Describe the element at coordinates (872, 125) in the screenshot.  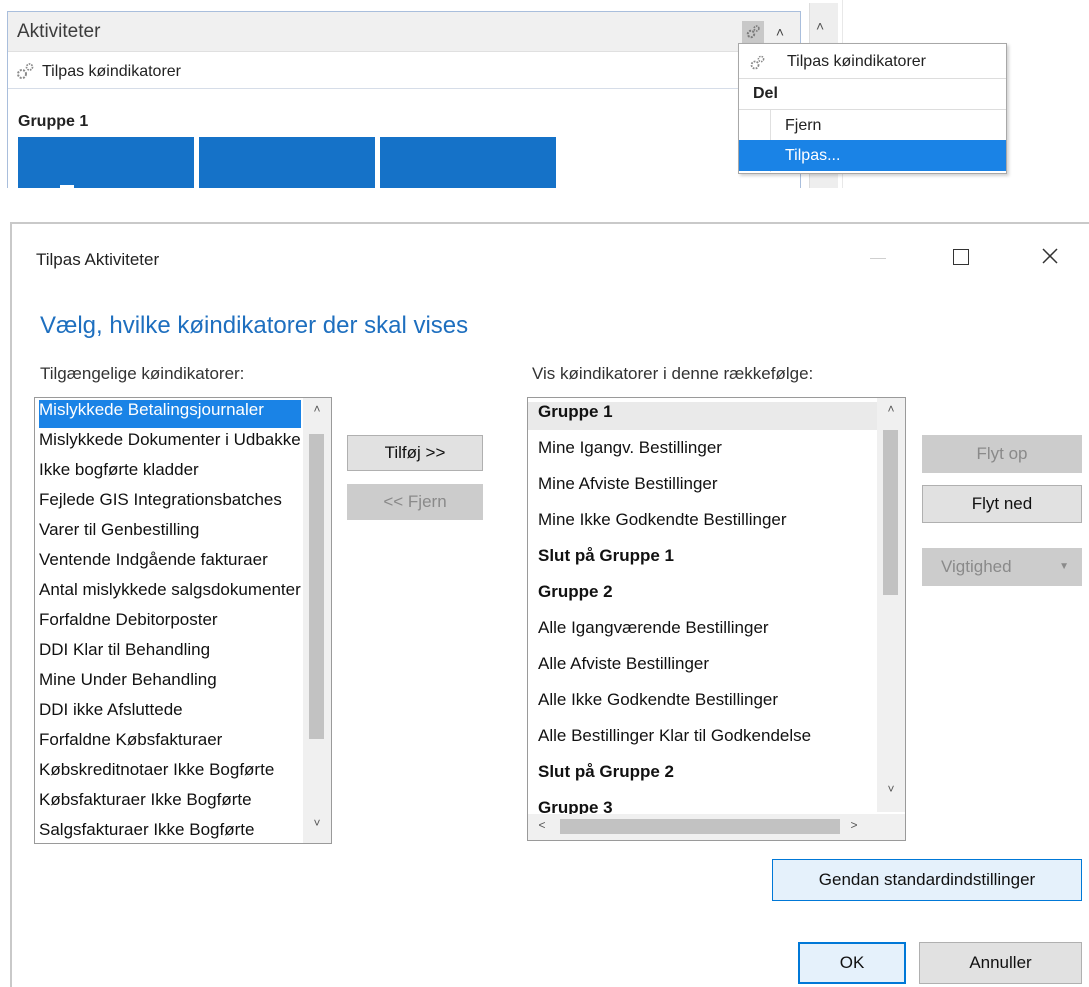
I see `menu-item-remove: Fjern` at that location.